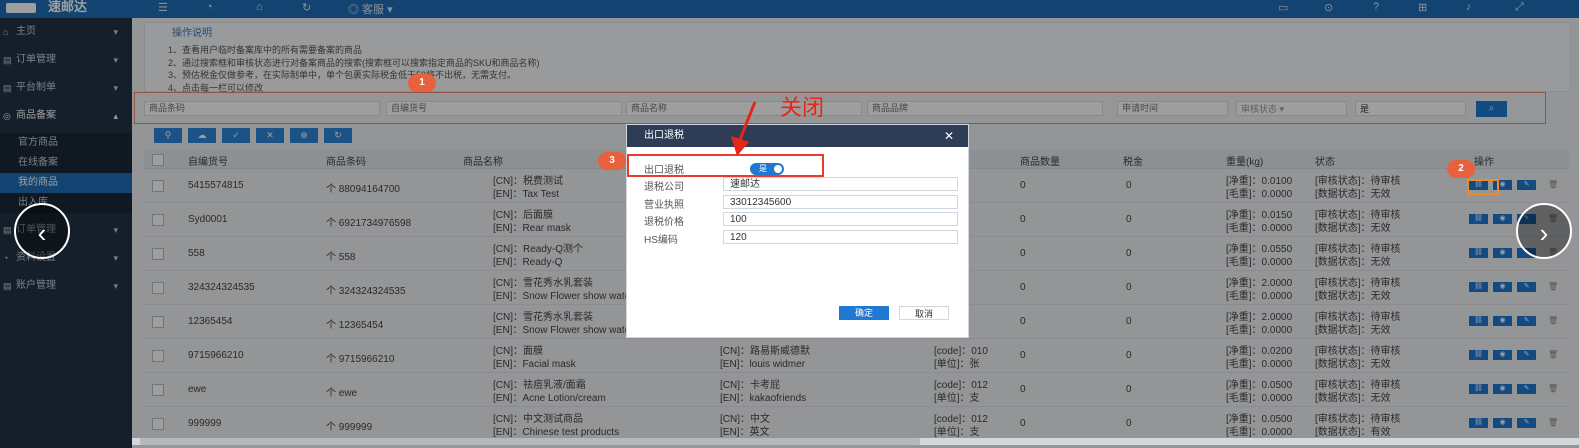 Image resolution: width=1579 pixels, height=448 pixels. I want to click on price-label: 退税价格, so click(664, 222).